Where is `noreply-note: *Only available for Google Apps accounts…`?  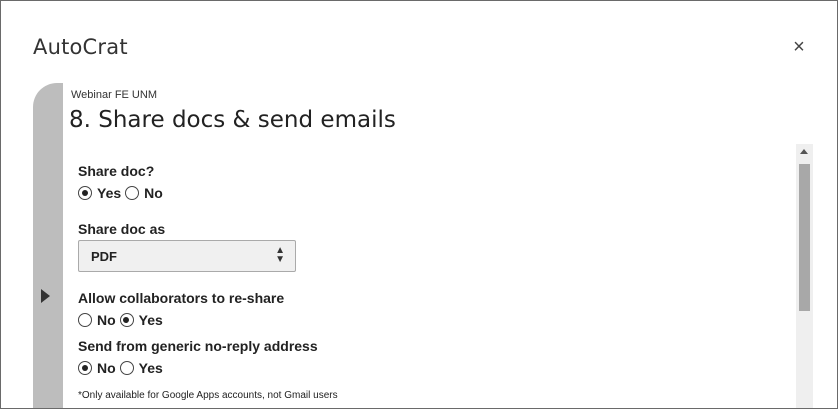 noreply-note: *Only available for Google Apps accounts… is located at coordinates (208, 395).